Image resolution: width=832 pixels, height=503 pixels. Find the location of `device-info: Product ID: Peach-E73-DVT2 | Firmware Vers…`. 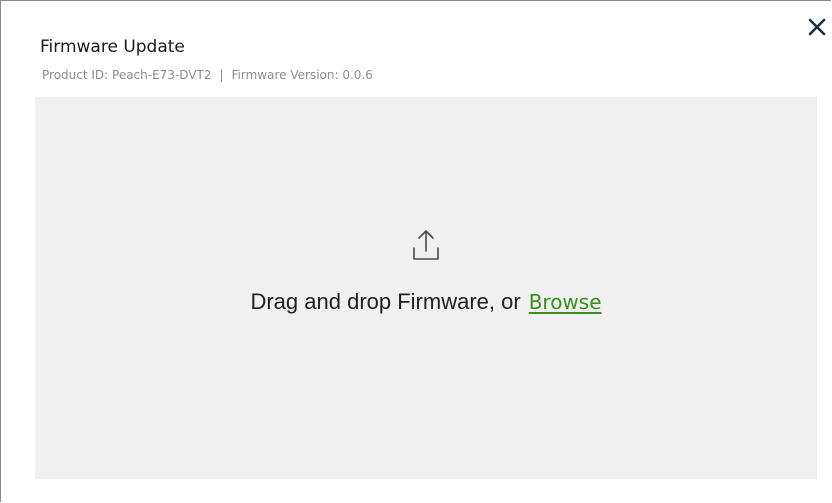

device-info: Product ID: Peach-E73-DVT2 | Firmware Vers… is located at coordinates (207, 75).